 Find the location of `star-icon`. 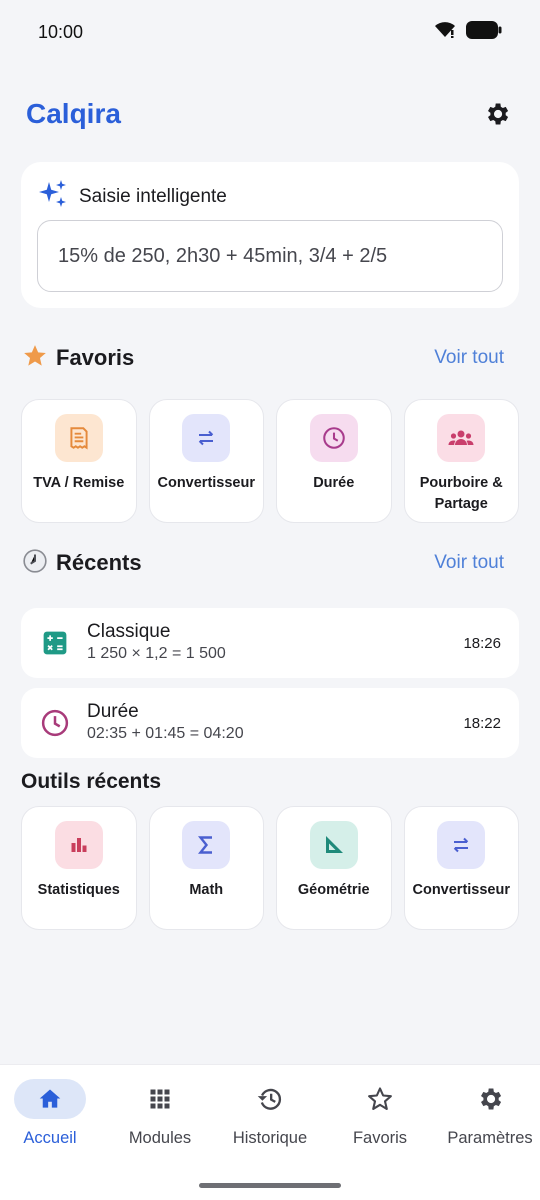

star-icon is located at coordinates (35, 358).